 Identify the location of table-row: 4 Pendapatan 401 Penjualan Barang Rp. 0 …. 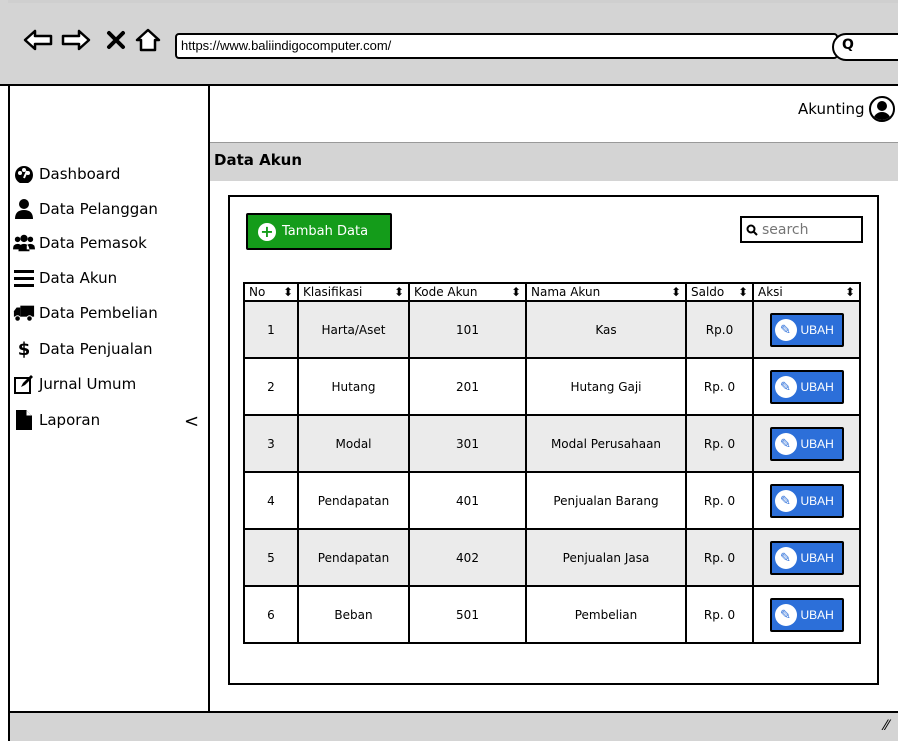
(552, 501).